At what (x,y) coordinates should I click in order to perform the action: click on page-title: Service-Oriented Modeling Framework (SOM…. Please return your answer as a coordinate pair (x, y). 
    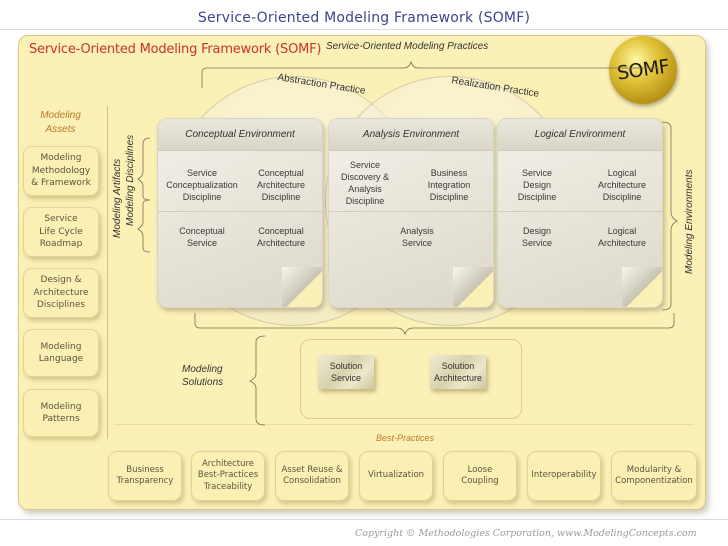
    Looking at the image, I should click on (364, 18).